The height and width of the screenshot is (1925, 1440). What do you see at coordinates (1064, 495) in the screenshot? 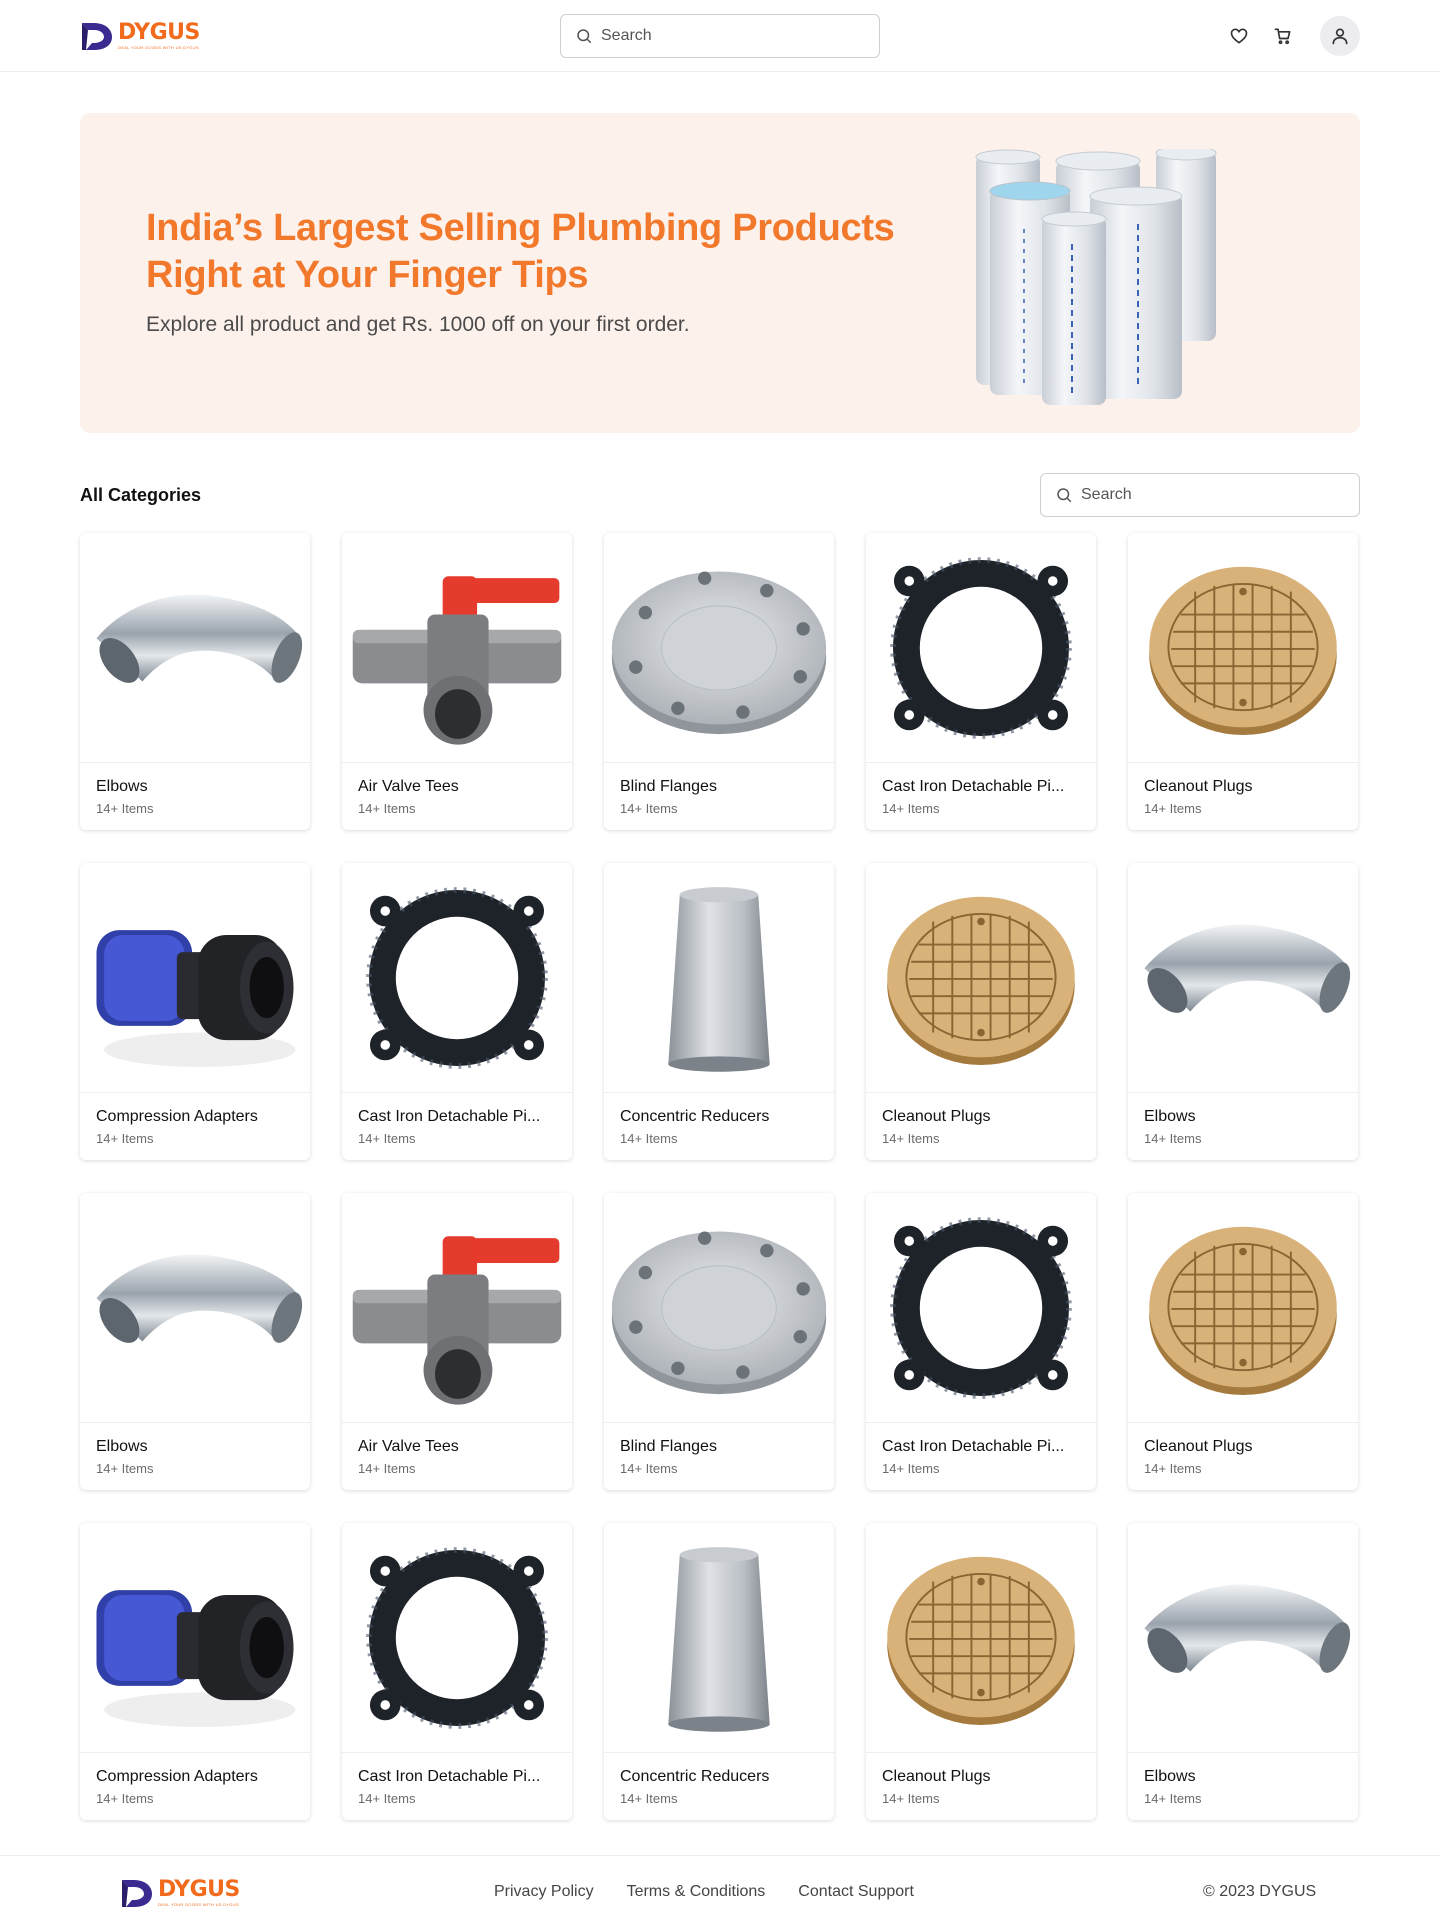
I see `search-icon` at bounding box center [1064, 495].